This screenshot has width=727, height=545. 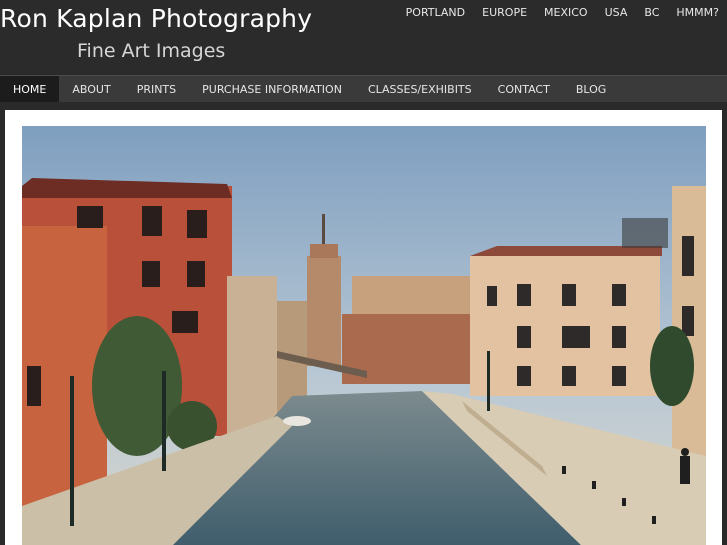 I want to click on top-link-hmmm: HMMM?, so click(x=697, y=12).